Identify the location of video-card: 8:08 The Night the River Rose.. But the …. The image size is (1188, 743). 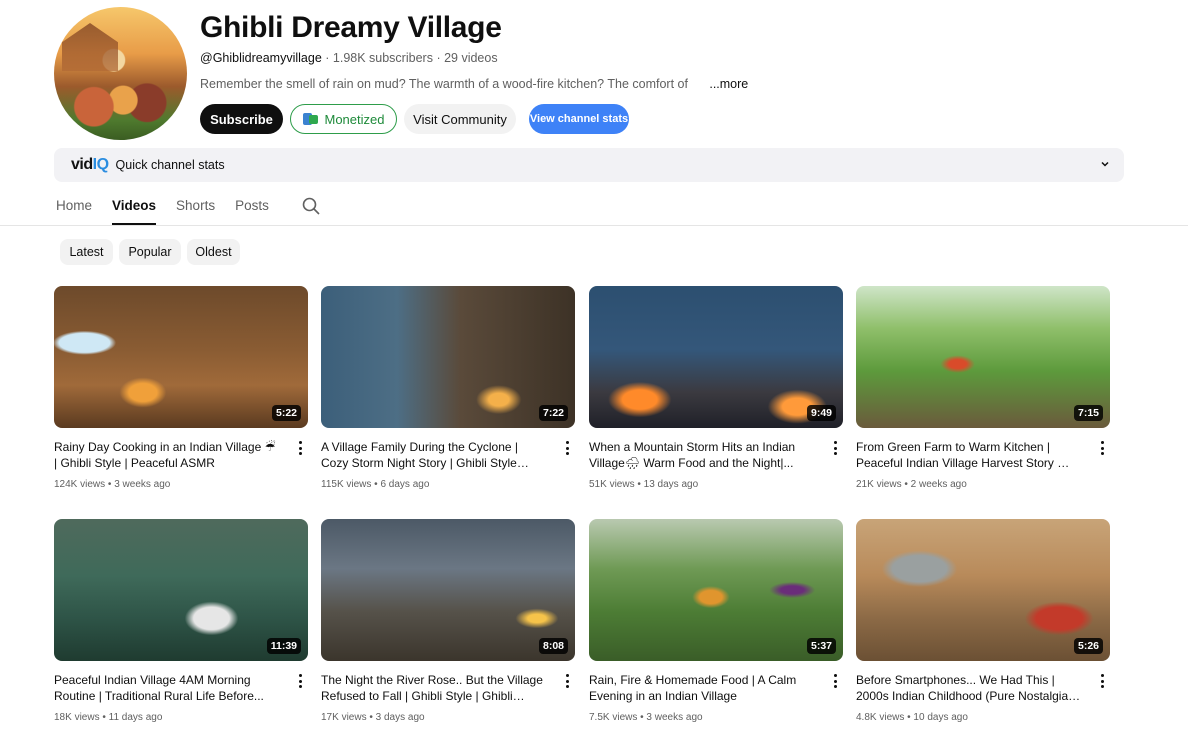
(448, 621).